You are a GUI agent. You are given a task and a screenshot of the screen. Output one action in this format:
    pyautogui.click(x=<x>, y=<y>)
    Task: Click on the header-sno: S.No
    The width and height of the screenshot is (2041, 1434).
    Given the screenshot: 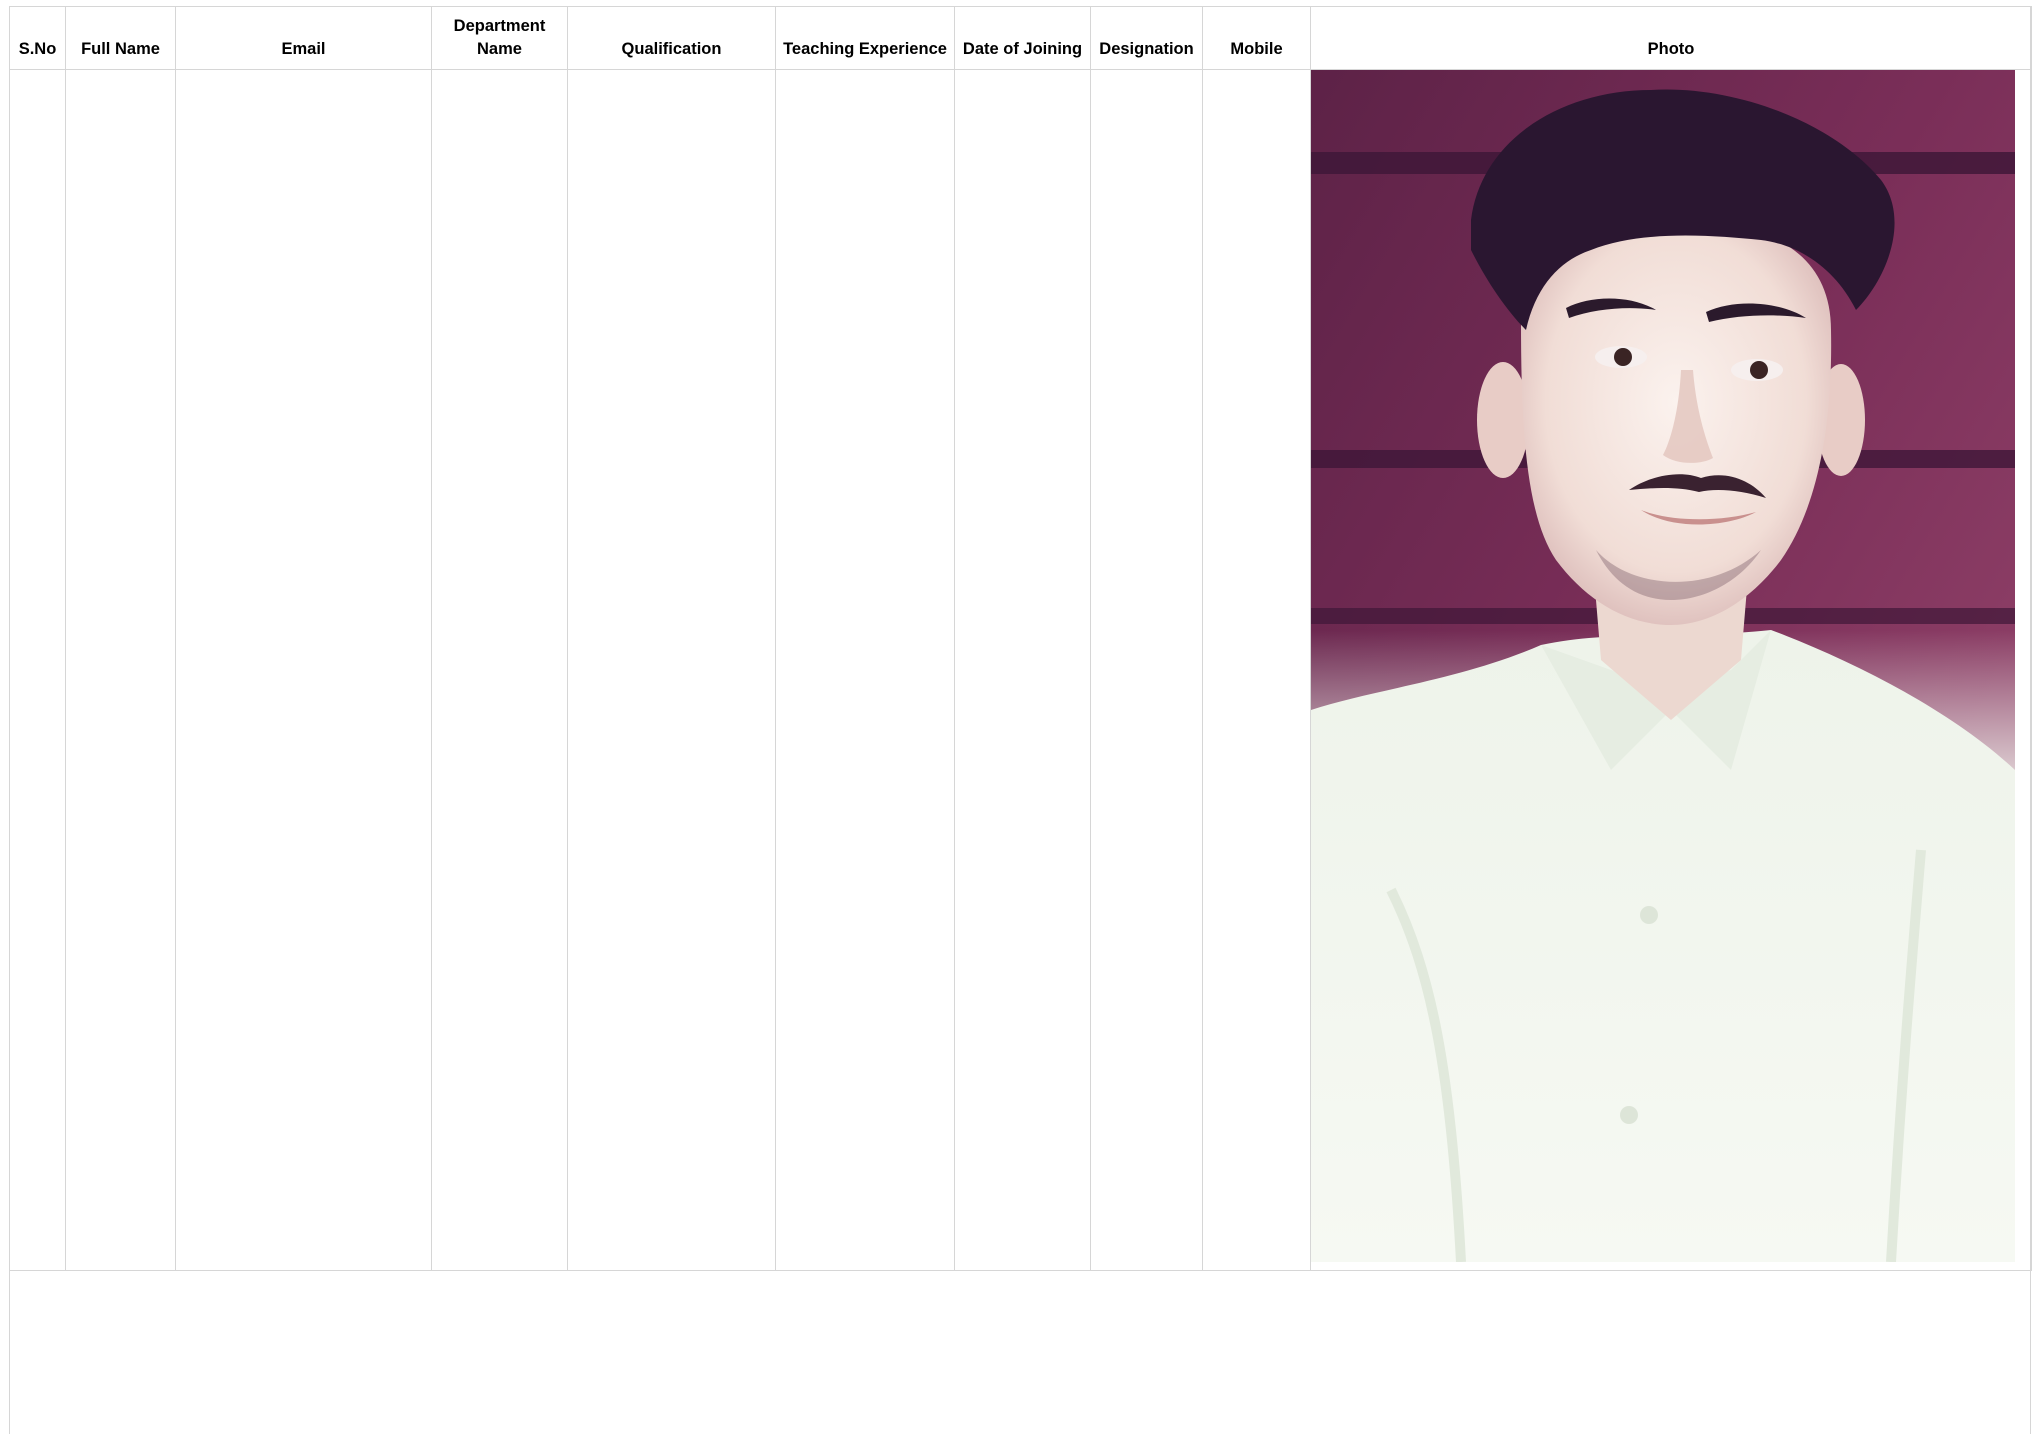 What is the action you would take?
    pyautogui.click(x=37, y=38)
    